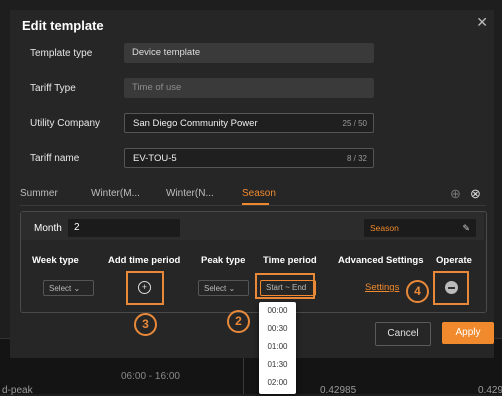 The width and height of the screenshot is (502, 396). Describe the element at coordinates (482, 22) in the screenshot. I see `close-icon: ✕` at that location.